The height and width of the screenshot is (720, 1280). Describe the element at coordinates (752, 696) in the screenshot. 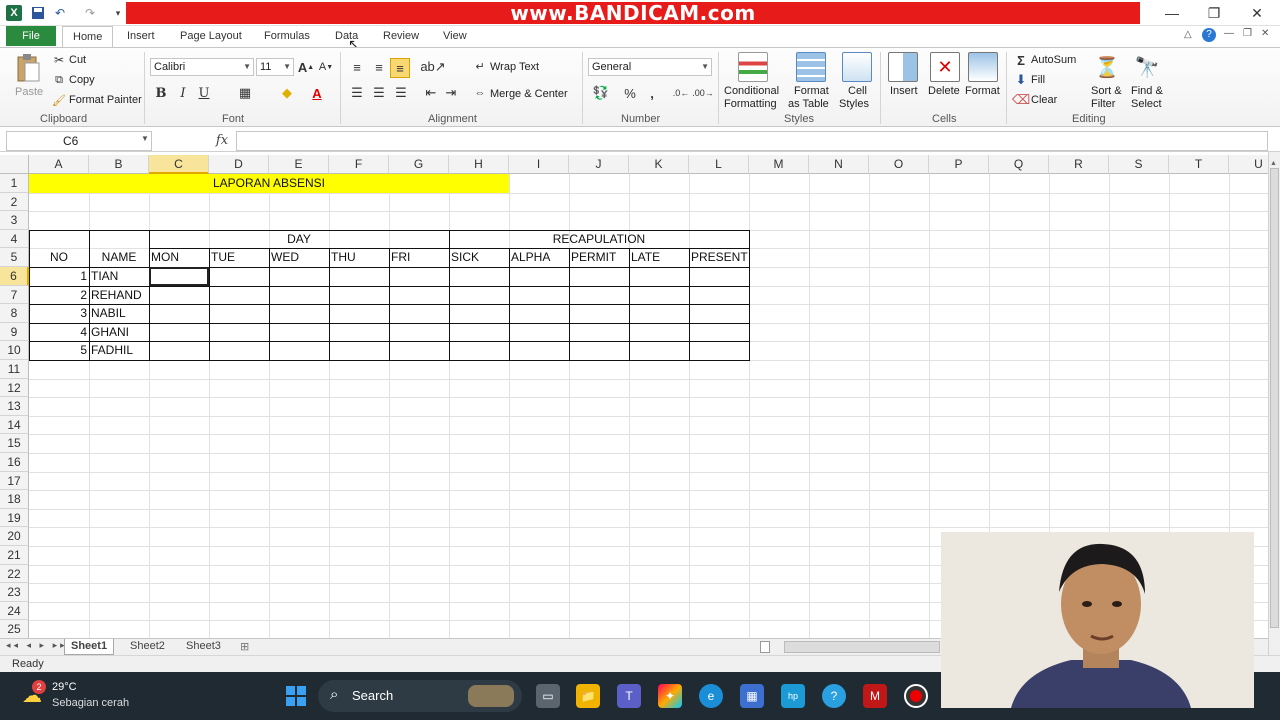

I see `store-icon: ▦` at that location.